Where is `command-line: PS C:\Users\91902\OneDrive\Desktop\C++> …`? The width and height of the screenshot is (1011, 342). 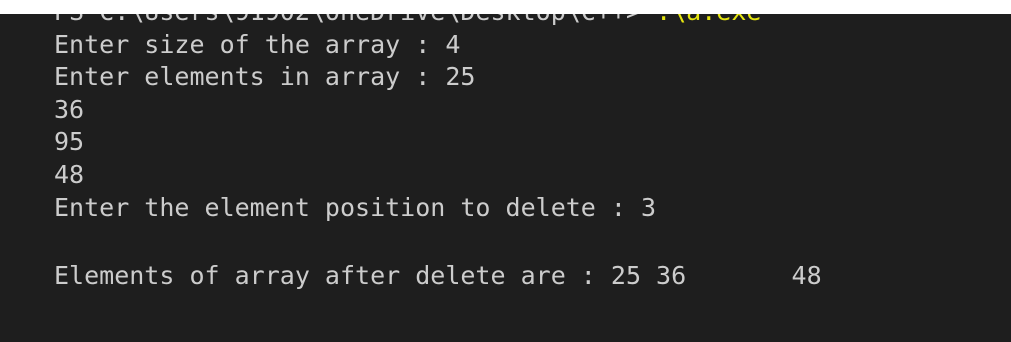 command-line: PS C:\Users\91902\OneDrive\Desktop\C++> … is located at coordinates (532, 21).